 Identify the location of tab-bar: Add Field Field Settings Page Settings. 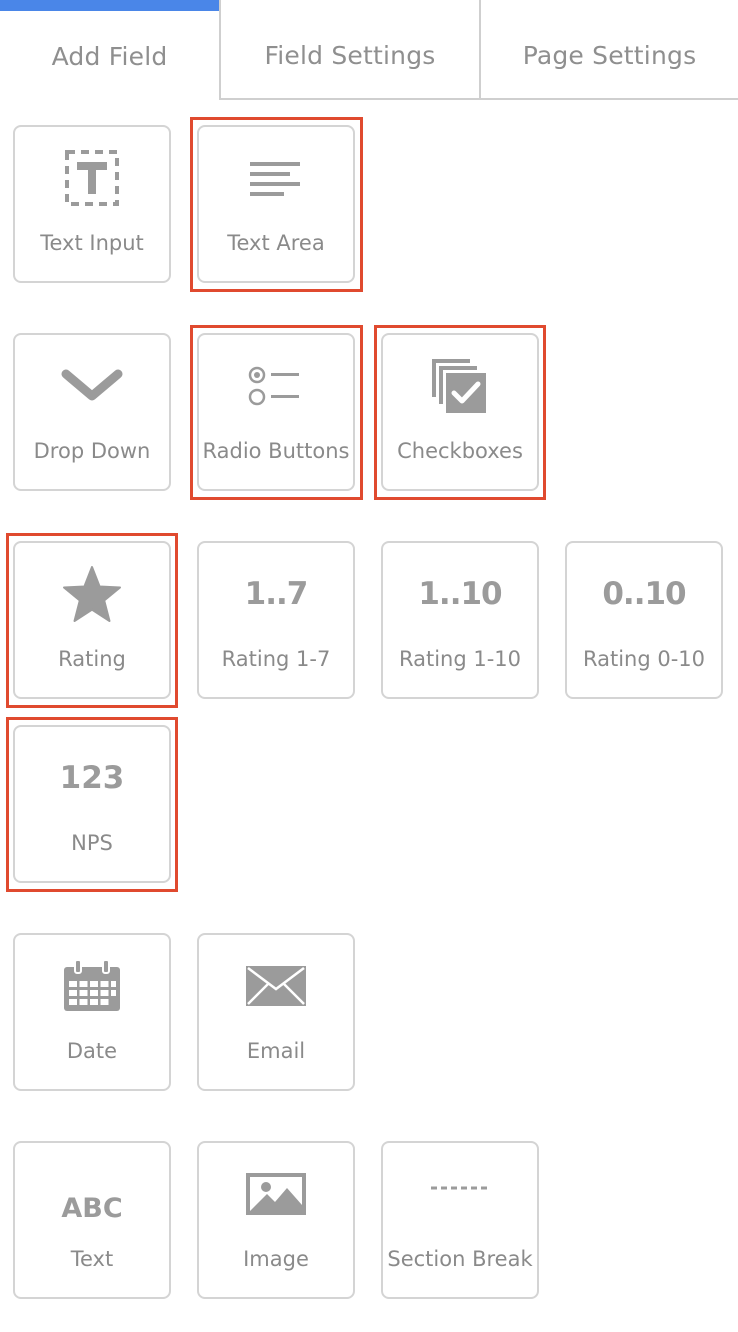
(369, 50).